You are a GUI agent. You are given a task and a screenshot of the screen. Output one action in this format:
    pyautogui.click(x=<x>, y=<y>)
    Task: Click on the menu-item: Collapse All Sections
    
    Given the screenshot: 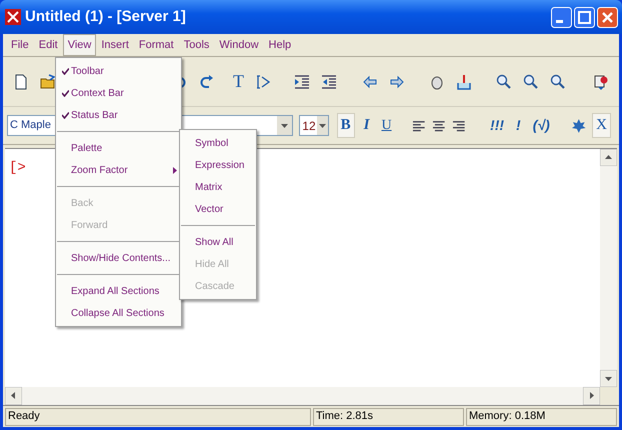 What is the action you would take?
    pyautogui.click(x=118, y=313)
    